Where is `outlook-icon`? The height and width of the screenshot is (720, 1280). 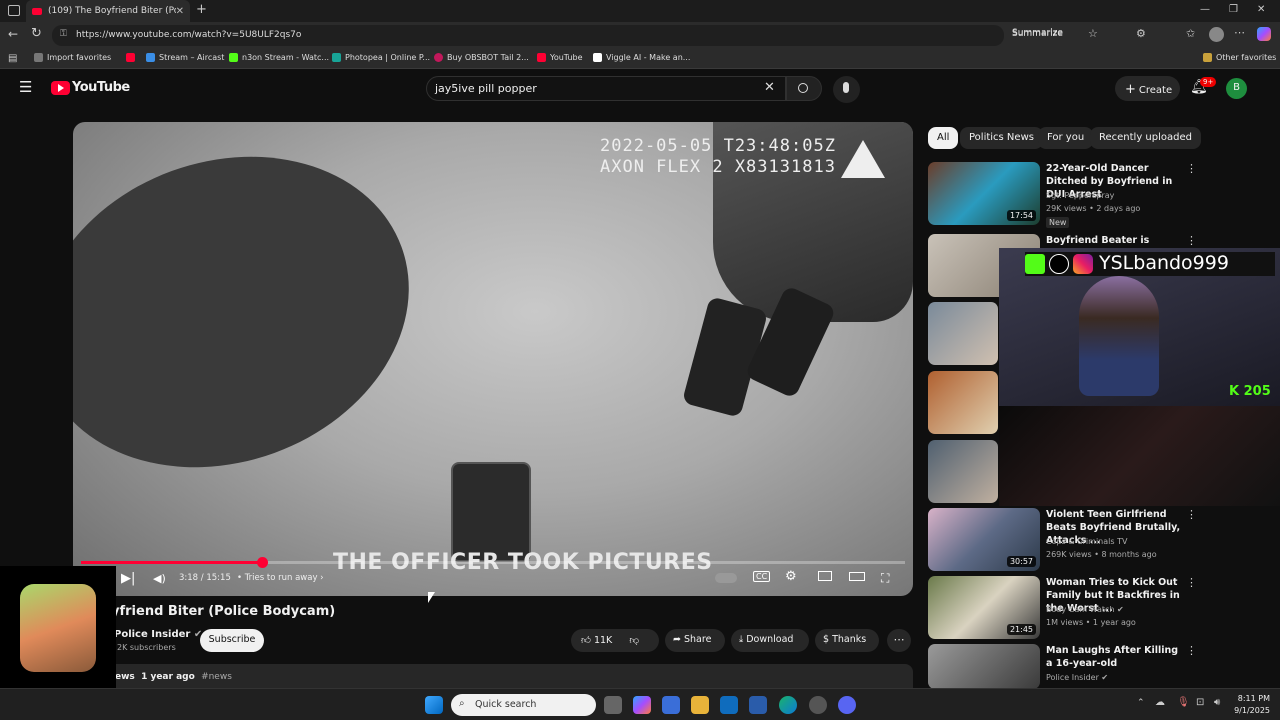
outlook-icon is located at coordinates (729, 705).